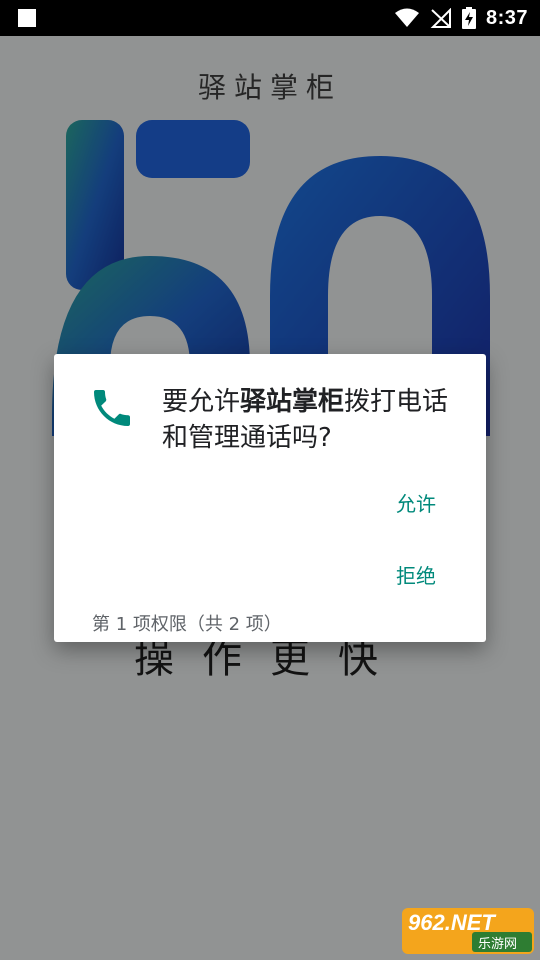  I want to click on app-name: 驿站掌柜, so click(292, 402).